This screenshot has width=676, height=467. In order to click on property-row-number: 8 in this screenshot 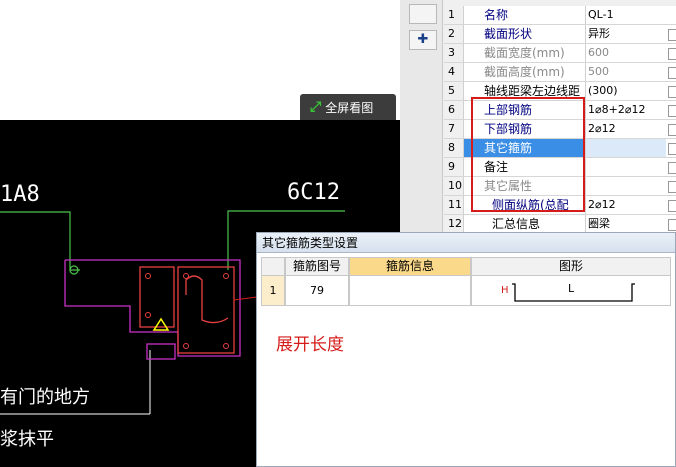, I will do `click(454, 148)`.